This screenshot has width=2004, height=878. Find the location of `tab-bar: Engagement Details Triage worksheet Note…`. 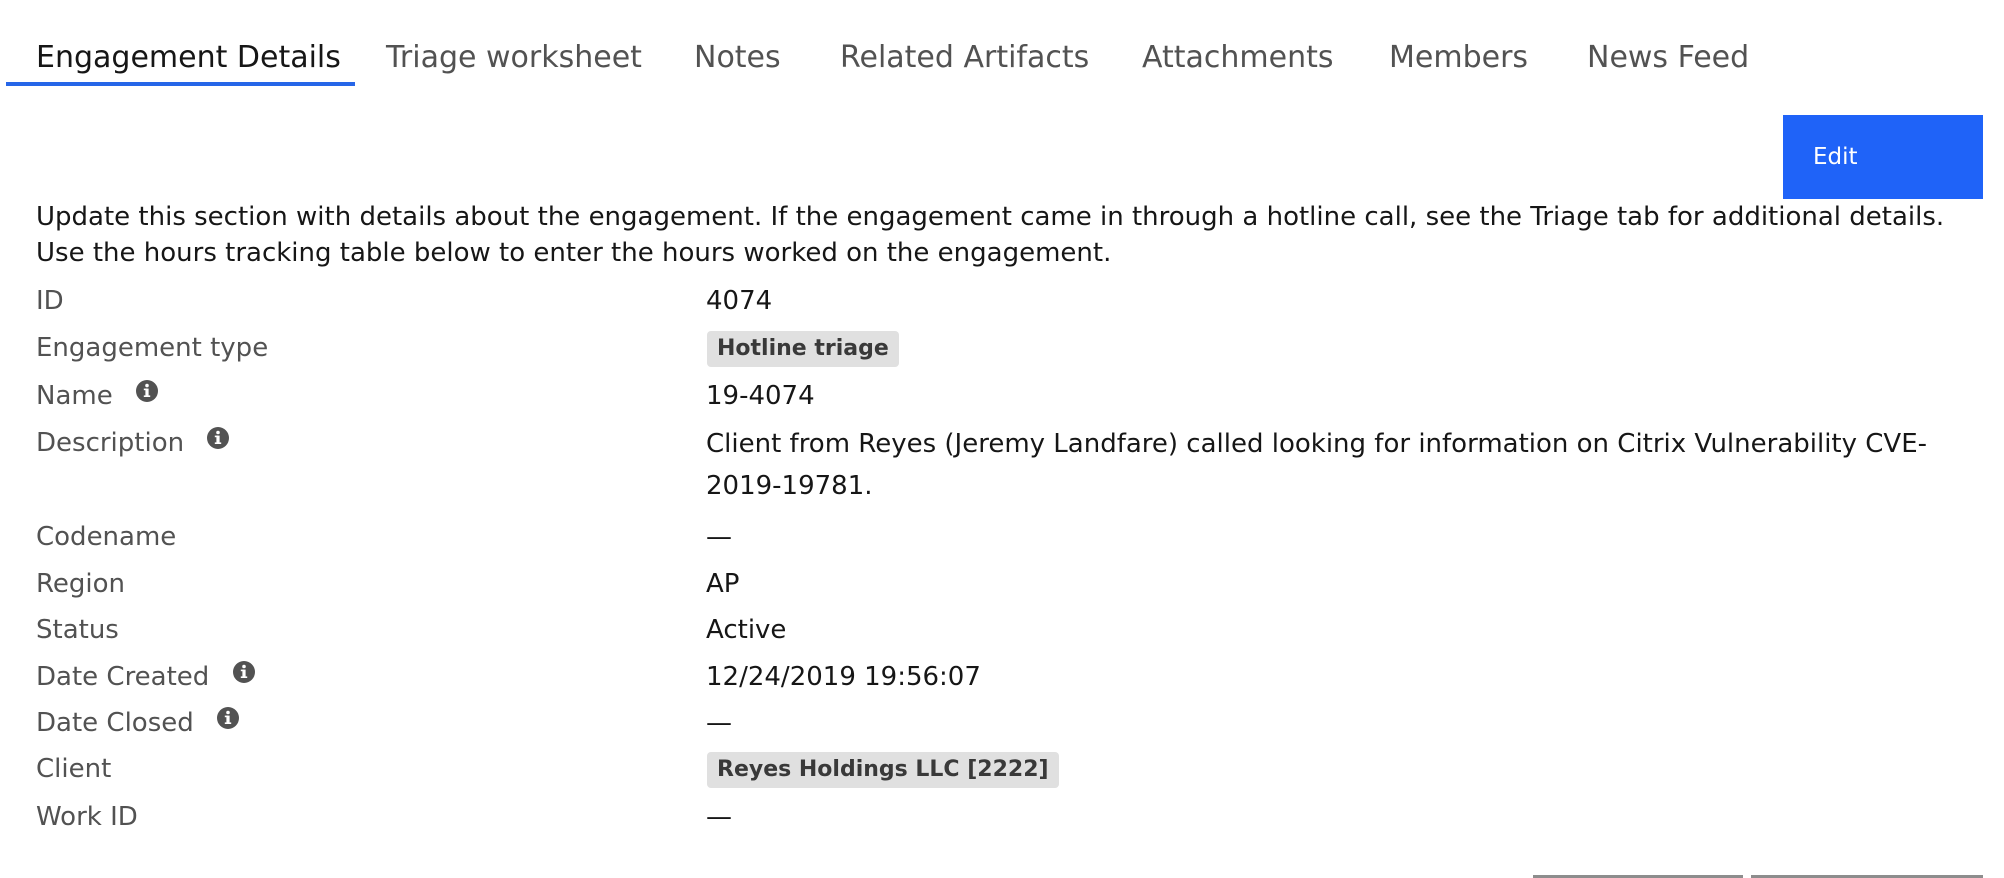

tab-bar: Engagement Details Triage worksheet Note… is located at coordinates (1002, 43).